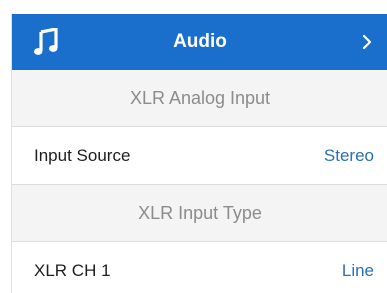 Image resolution: width=387 pixels, height=293 pixels. What do you see at coordinates (72, 270) in the screenshot?
I see `setting-label: XLR CH 1` at bounding box center [72, 270].